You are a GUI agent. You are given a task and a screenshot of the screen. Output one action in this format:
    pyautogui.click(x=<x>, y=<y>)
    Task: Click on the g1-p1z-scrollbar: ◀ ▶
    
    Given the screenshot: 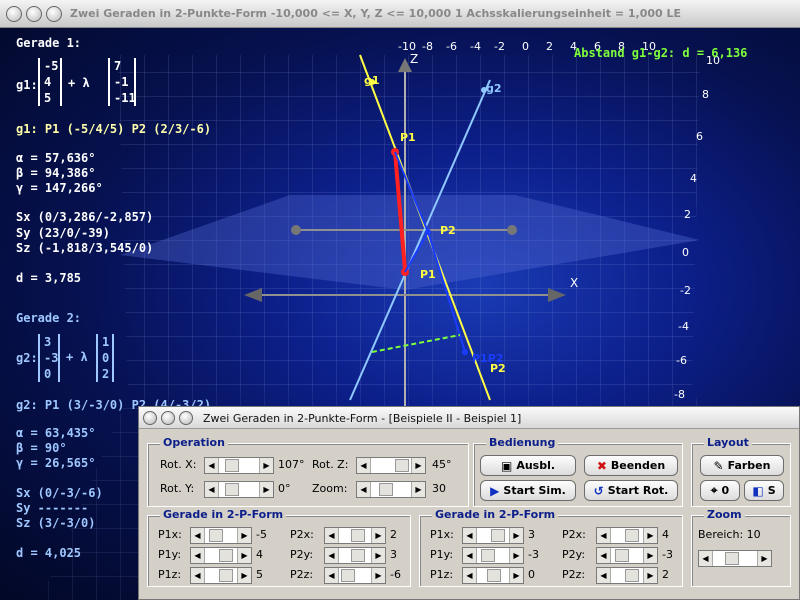 What is the action you would take?
    pyautogui.click(x=221, y=575)
    